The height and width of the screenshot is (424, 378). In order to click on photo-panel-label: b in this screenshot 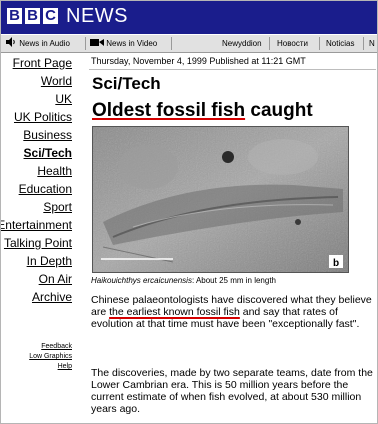, I will do `click(336, 263)`.